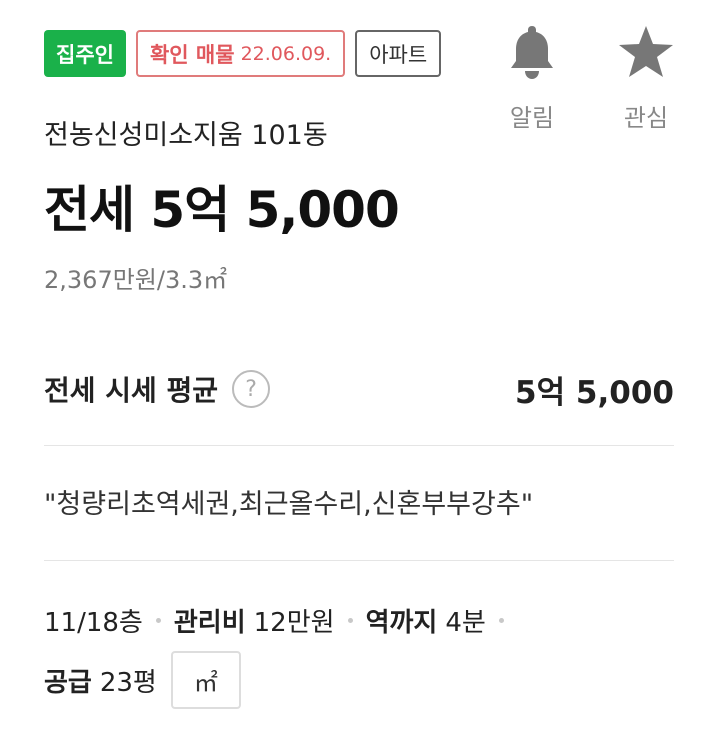  Describe the element at coordinates (192, 54) in the screenshot. I see `verified-badge-label: 확인 매물` at that location.